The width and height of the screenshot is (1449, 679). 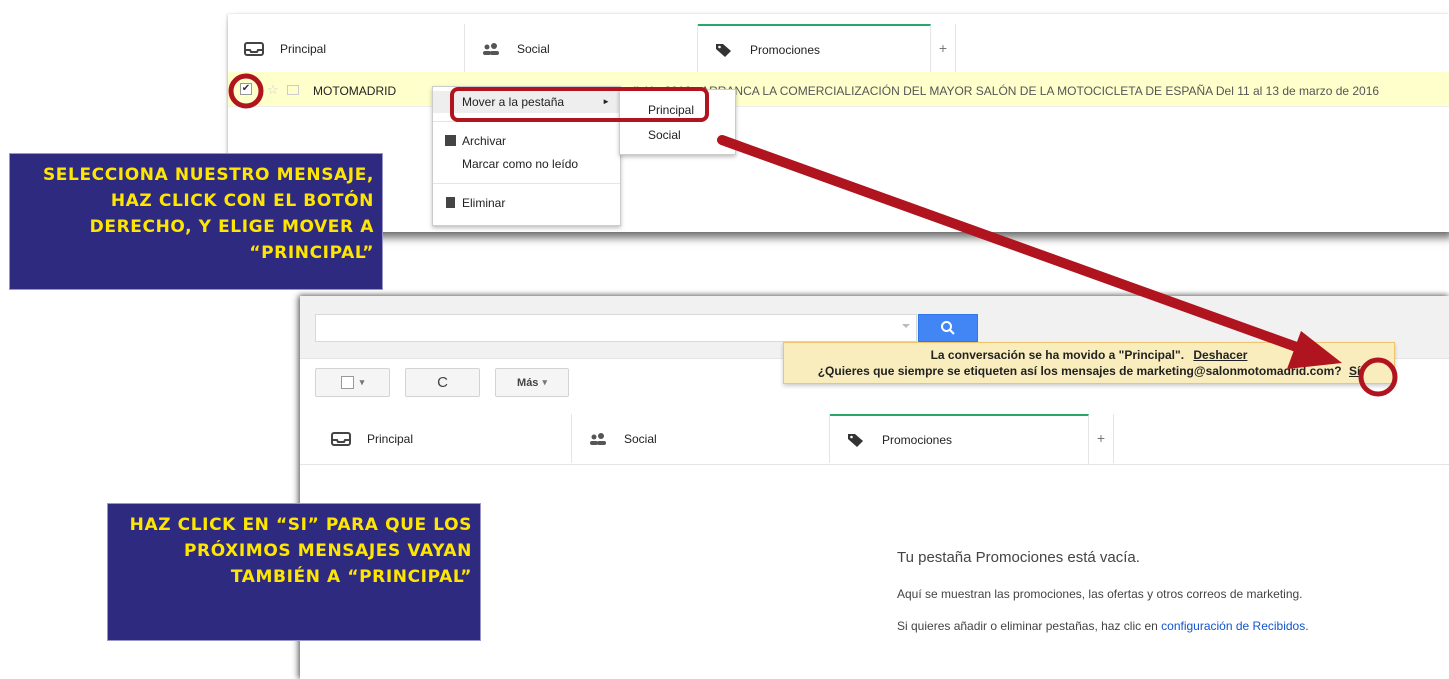 I want to click on select-all-dropdown: ▾, so click(x=352, y=382).